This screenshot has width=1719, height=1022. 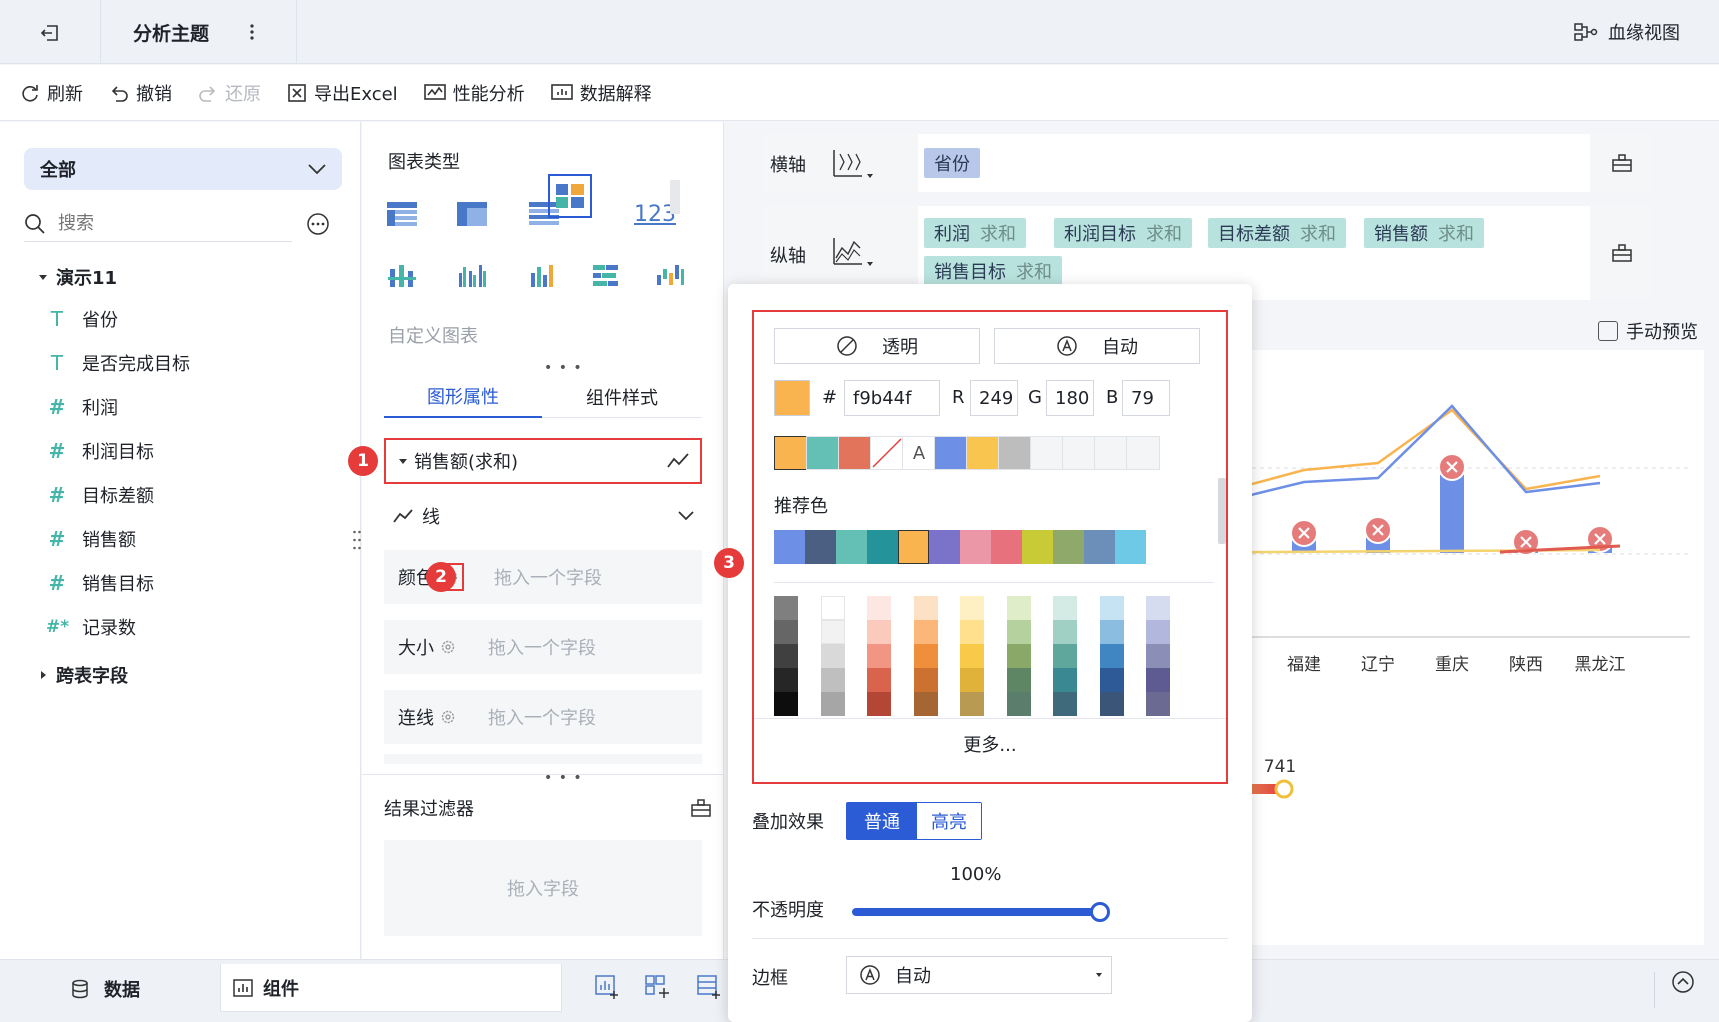 I want to click on lineage-view-button: 血缘视图, so click(x=1627, y=32).